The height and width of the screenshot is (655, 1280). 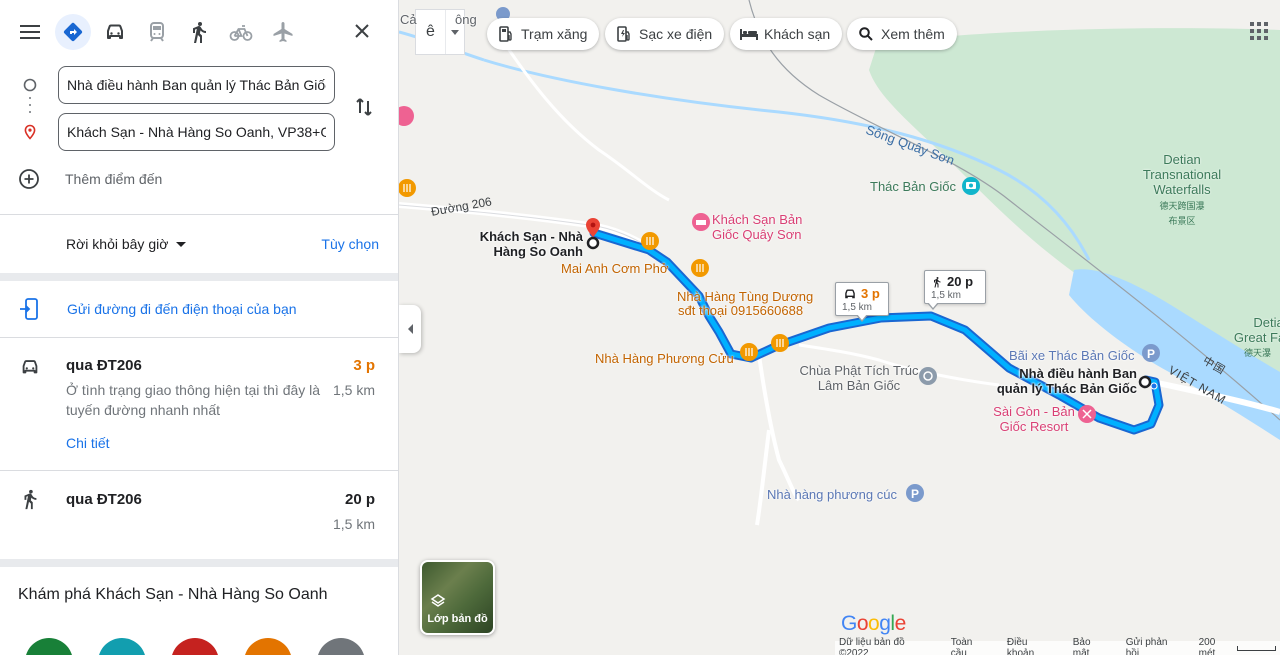 What do you see at coordinates (1091, 646) in the screenshot?
I see `privacy-link: Bảo mật` at bounding box center [1091, 646].